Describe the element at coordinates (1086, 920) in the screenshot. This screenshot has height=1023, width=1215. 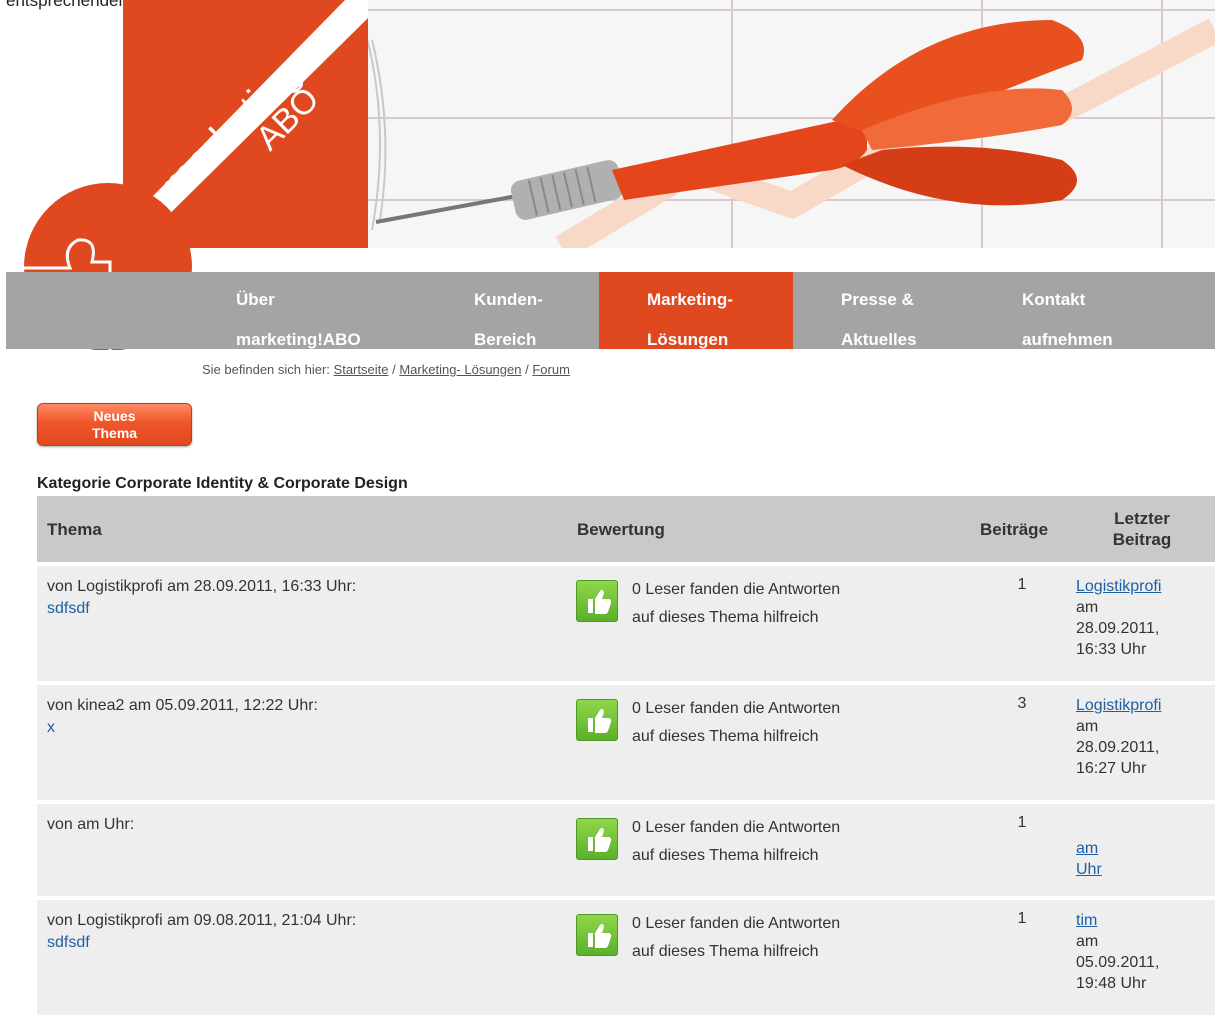
I see `last-post-user-link: tim` at that location.